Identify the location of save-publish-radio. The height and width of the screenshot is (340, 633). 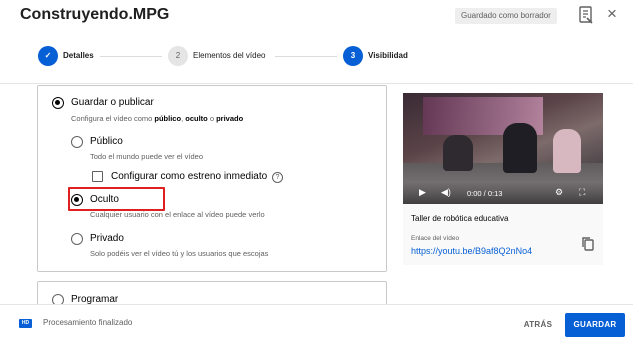
(58, 103).